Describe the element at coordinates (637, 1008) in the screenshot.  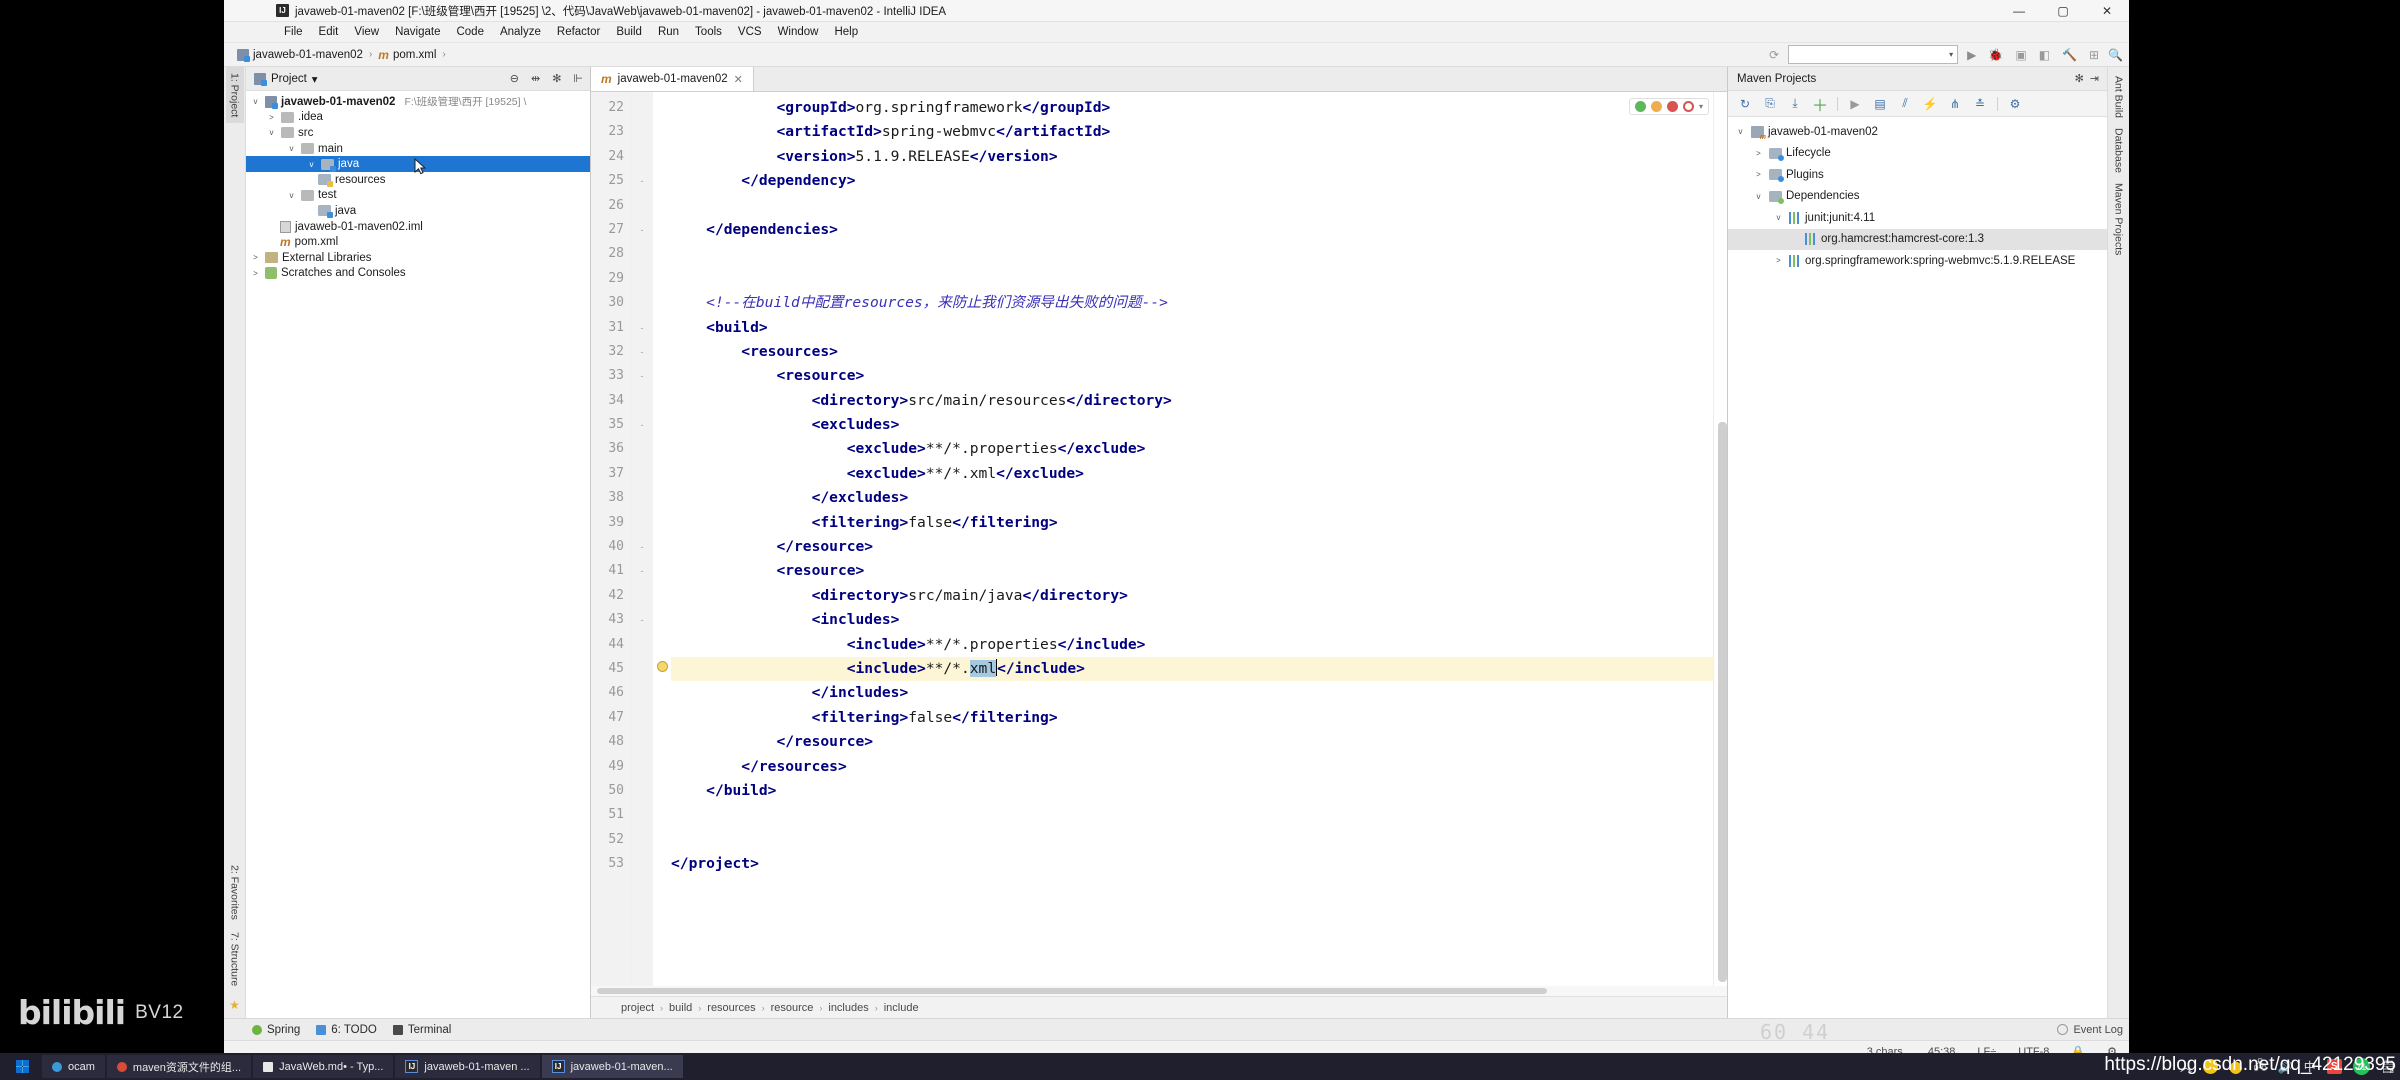
I see `code-breadcrumb-item: project` at that location.